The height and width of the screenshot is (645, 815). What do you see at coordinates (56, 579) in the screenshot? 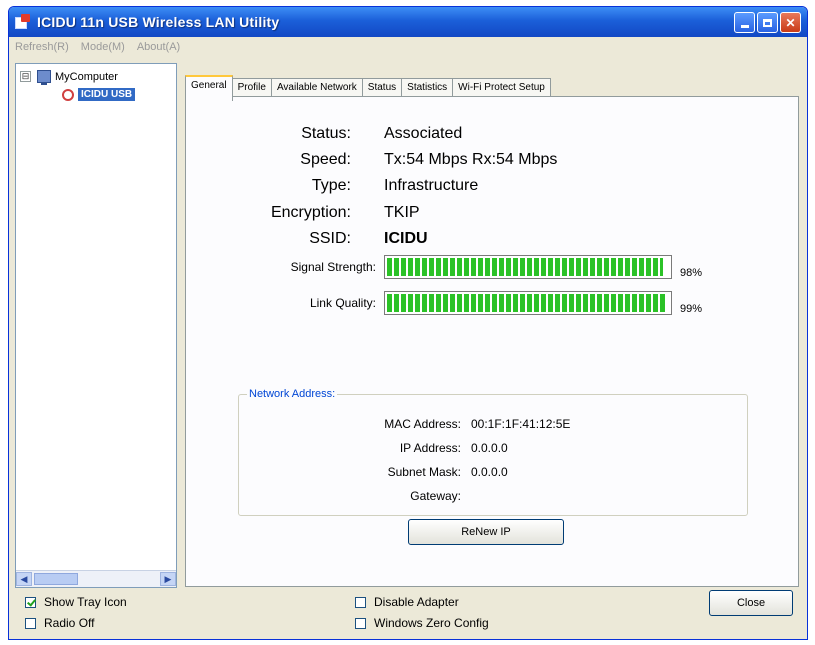
I see `scroll-thumb` at bounding box center [56, 579].